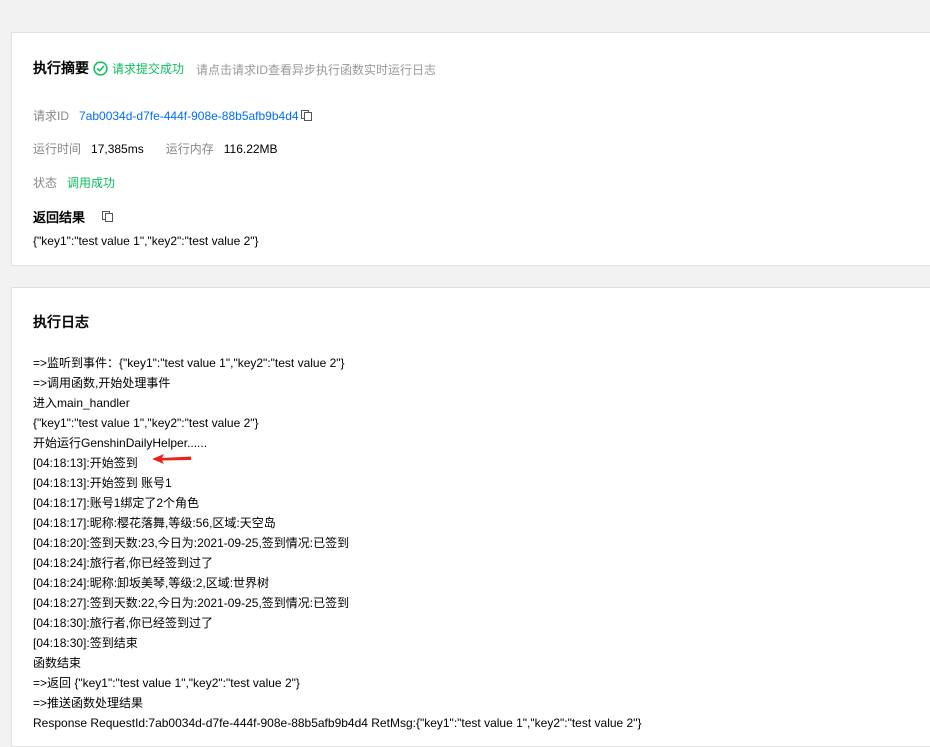  What do you see at coordinates (171, 459) in the screenshot?
I see `red-arrow-annotation-icon` at bounding box center [171, 459].